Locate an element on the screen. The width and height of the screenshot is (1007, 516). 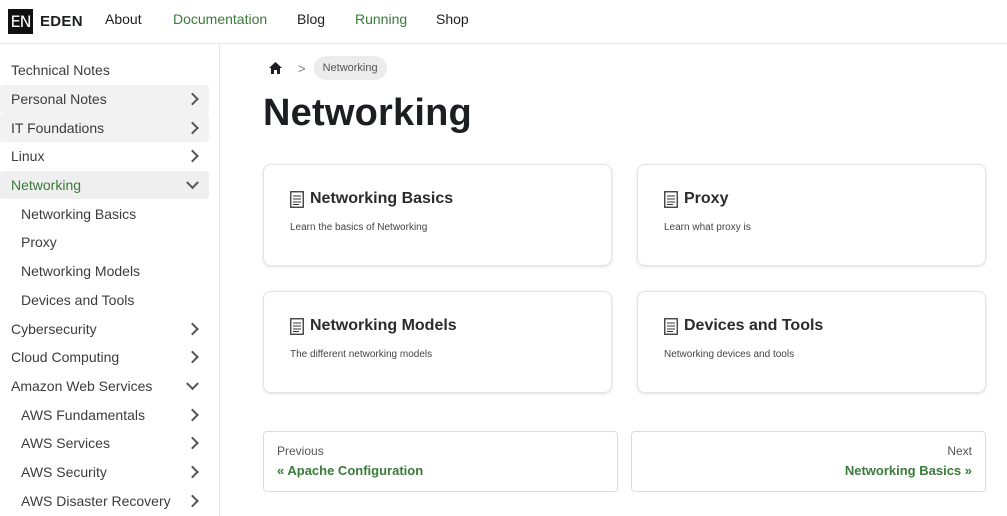
brand-name: EDEN is located at coordinates (61, 21).